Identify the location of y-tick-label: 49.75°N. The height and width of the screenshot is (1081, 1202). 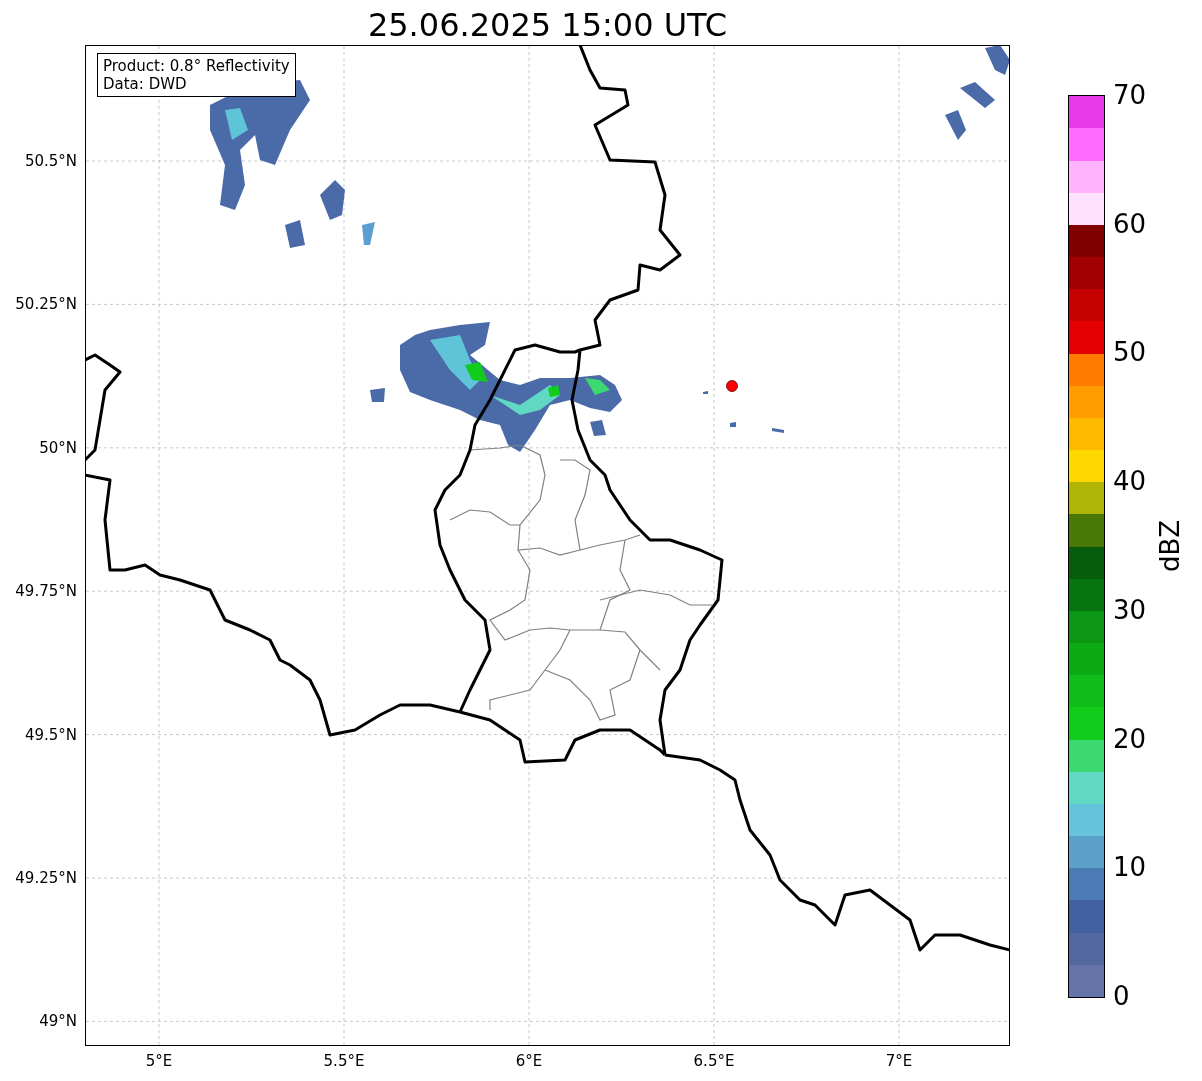
(46, 591).